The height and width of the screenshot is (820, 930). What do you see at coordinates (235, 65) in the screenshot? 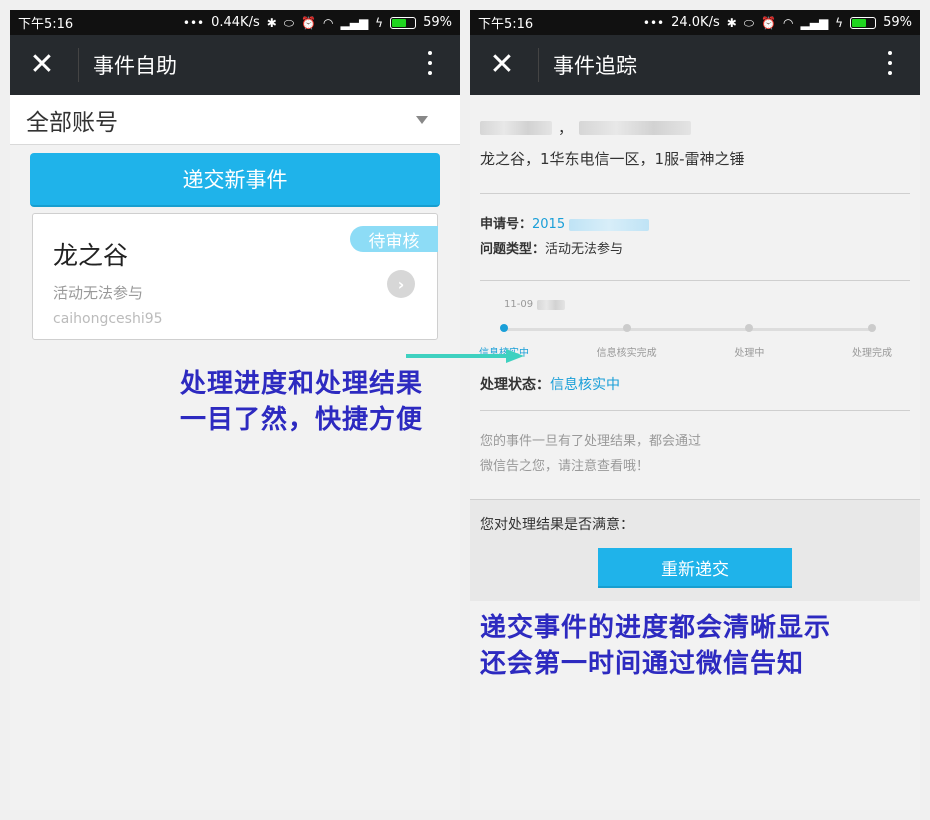
I see `title-bar: ✕ 事件自助` at bounding box center [235, 65].